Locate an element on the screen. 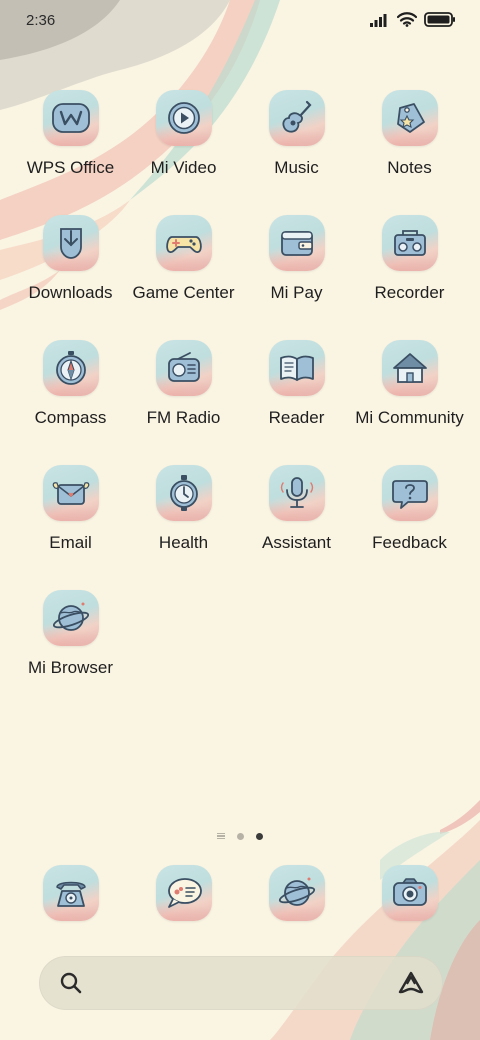  battery-icon is located at coordinates (440, 22).